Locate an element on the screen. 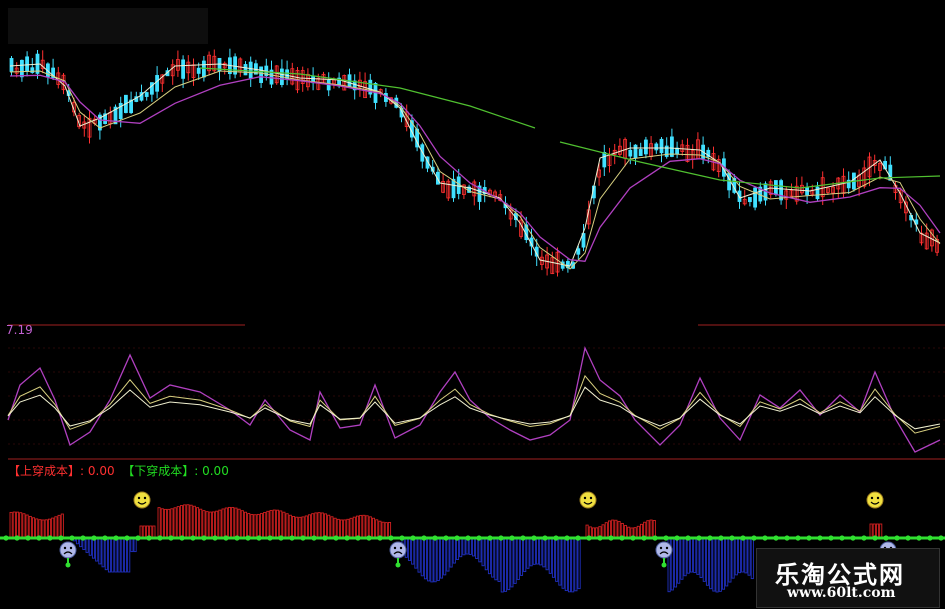 This screenshot has height=609, width=945. smiley-eye is located at coordinates (585, 498).